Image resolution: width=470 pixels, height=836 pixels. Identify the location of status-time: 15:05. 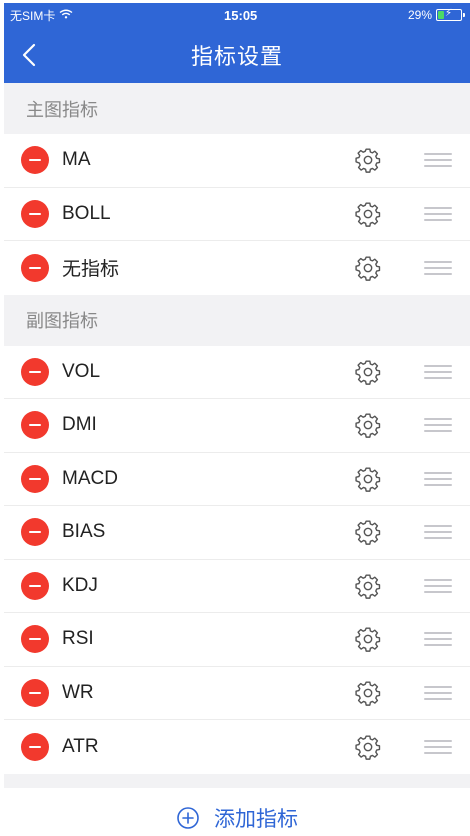
(241, 15).